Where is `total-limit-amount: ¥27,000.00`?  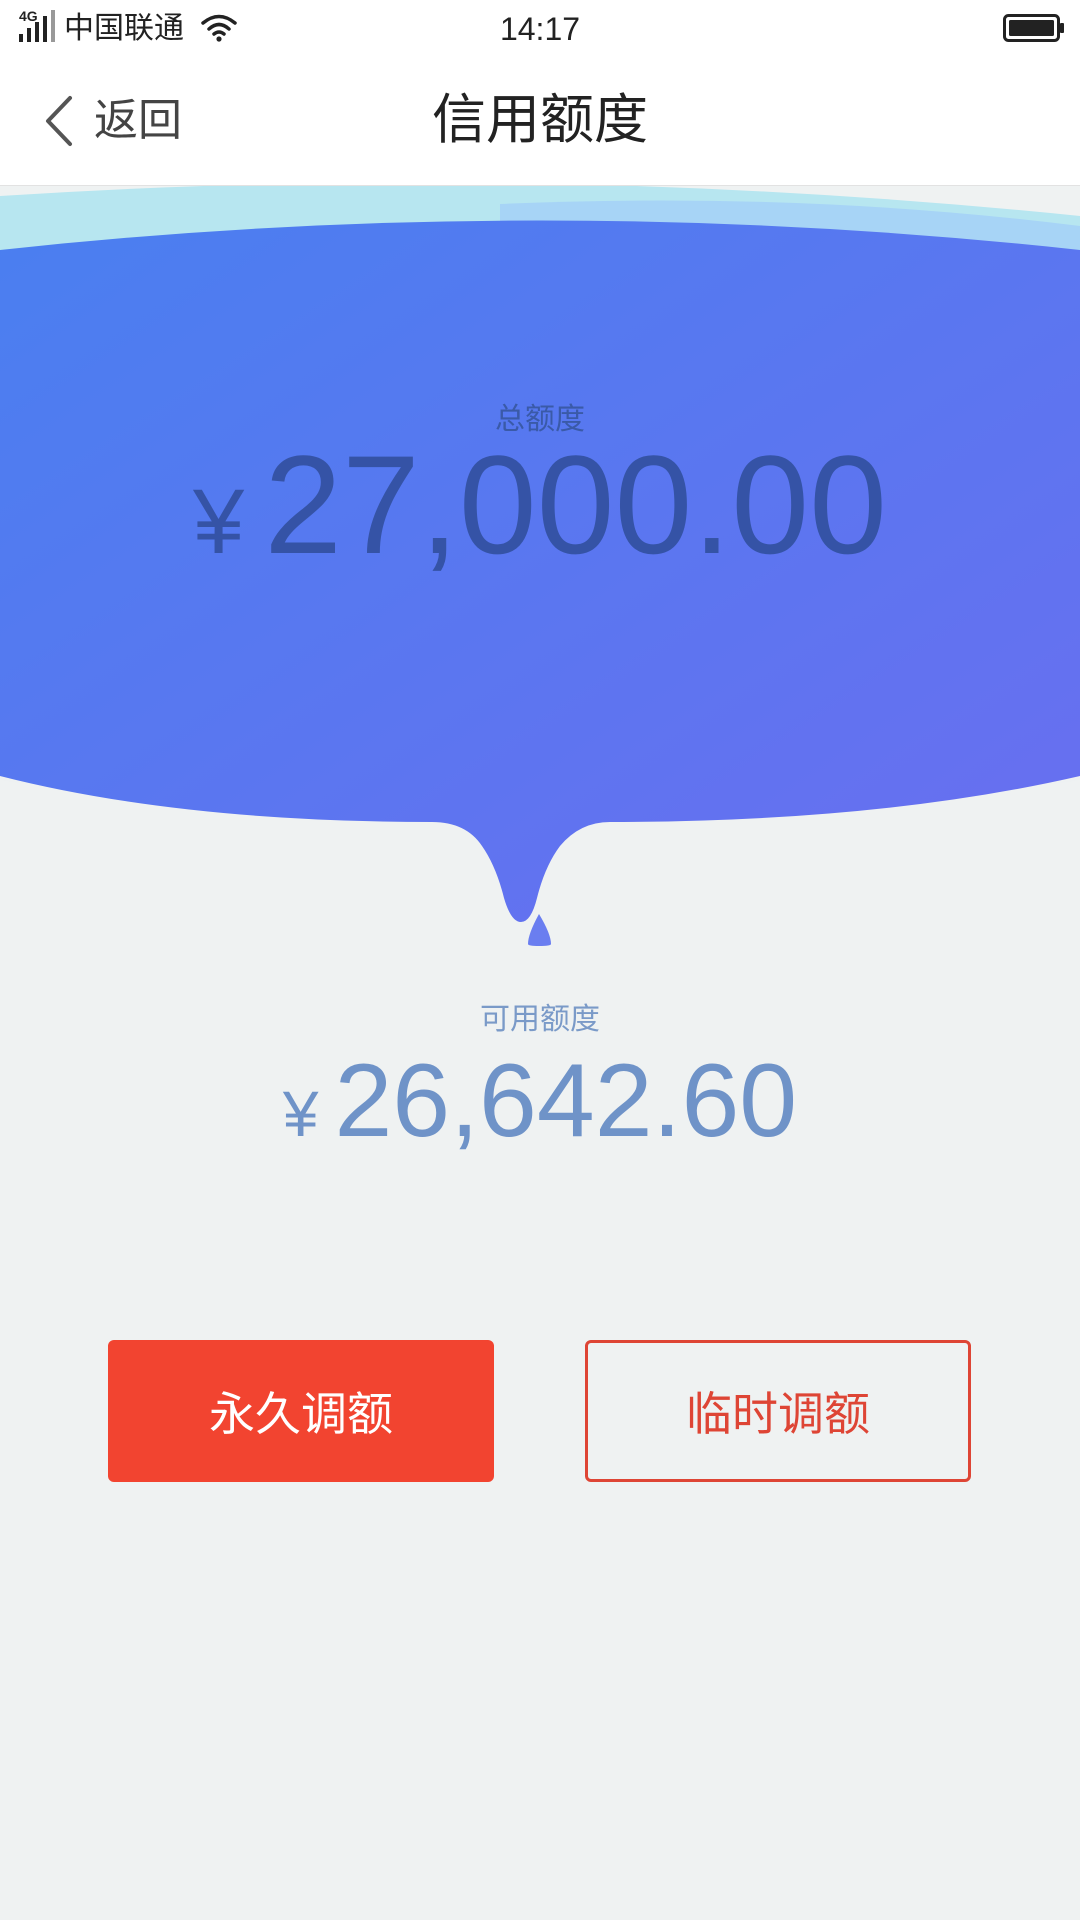 total-limit-amount: ¥27,000.00 is located at coordinates (540, 527).